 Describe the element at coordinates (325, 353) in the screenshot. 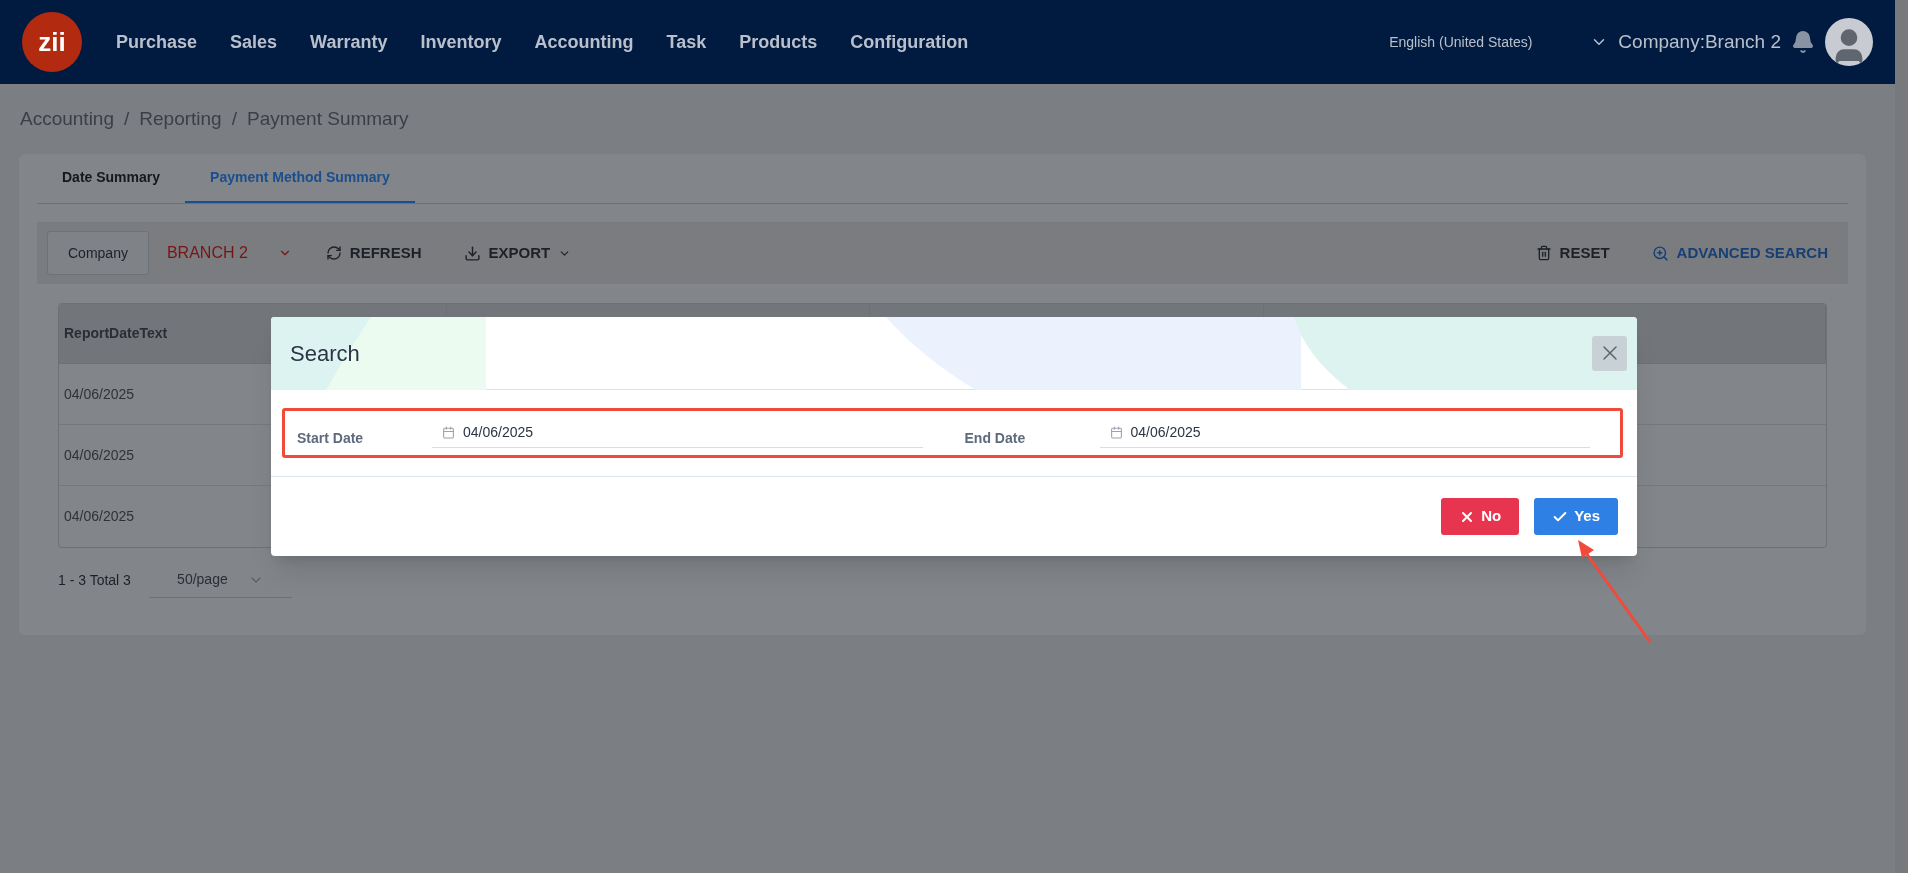

I see `dialog-title: Search` at that location.